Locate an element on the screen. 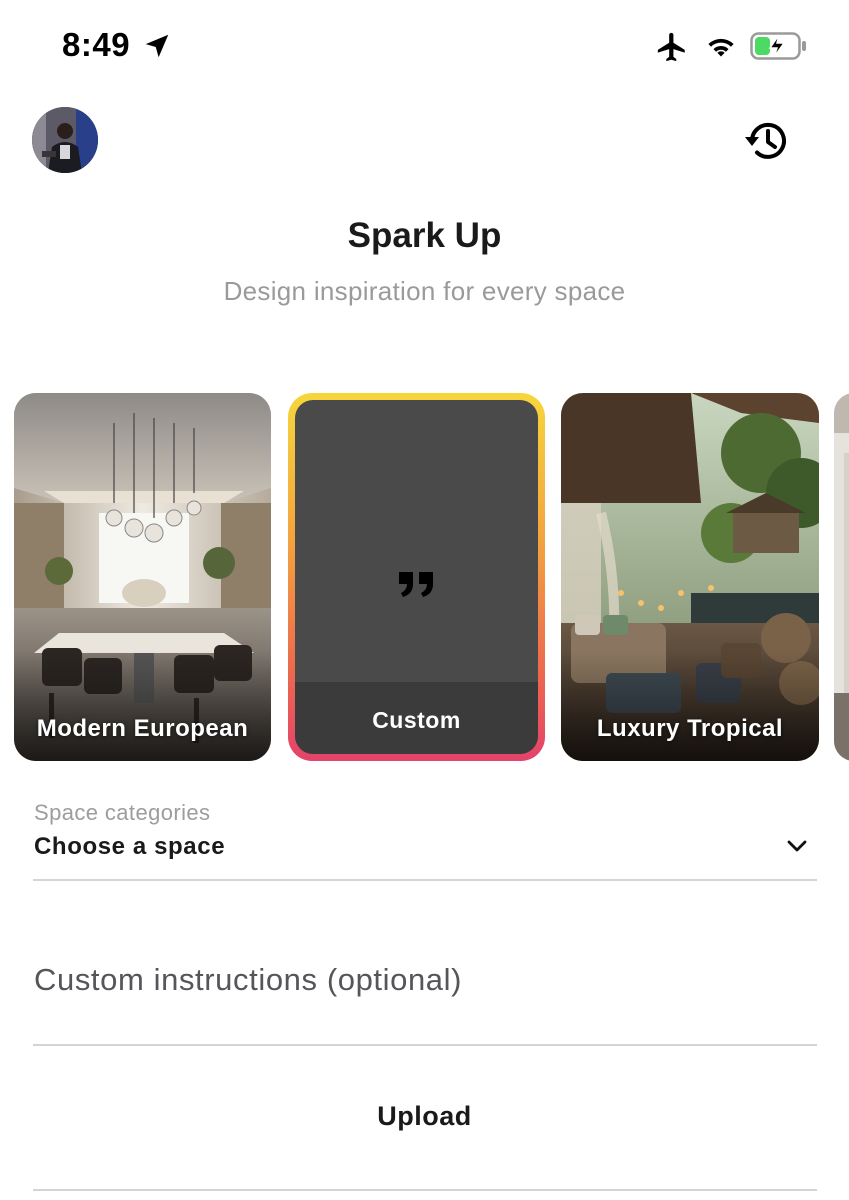 The image size is (849, 1200). page-title: Spark Up is located at coordinates (424, 235).